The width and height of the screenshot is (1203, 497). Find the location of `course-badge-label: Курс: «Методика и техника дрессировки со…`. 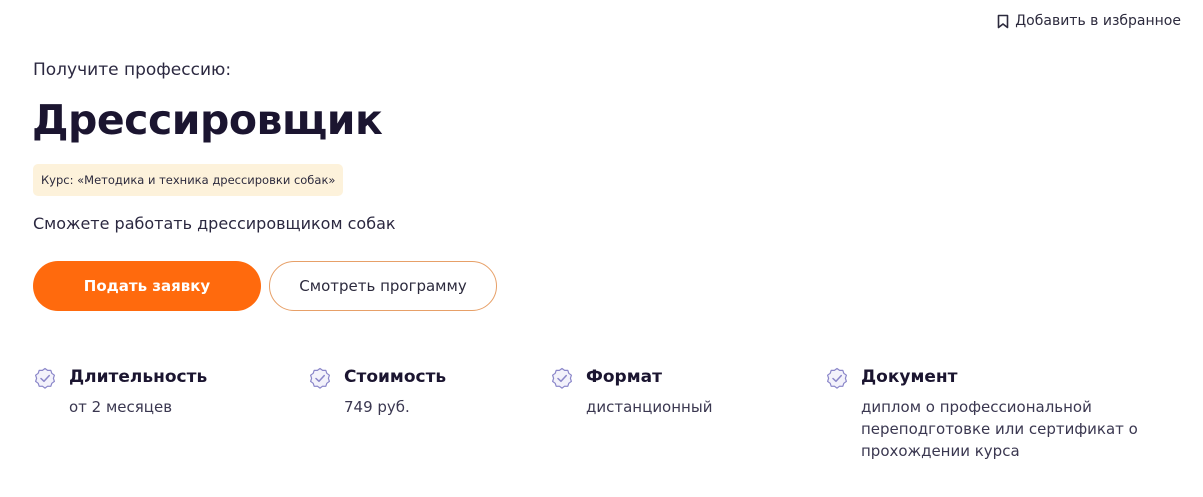

course-badge-label: Курс: «Методика и техника дрессировки со… is located at coordinates (188, 180).